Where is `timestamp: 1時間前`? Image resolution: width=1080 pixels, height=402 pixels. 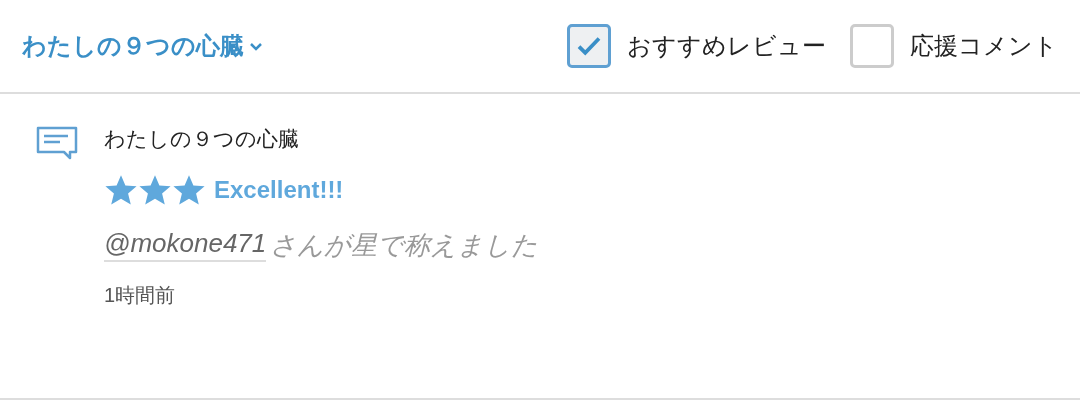 timestamp: 1時間前 is located at coordinates (140, 295).